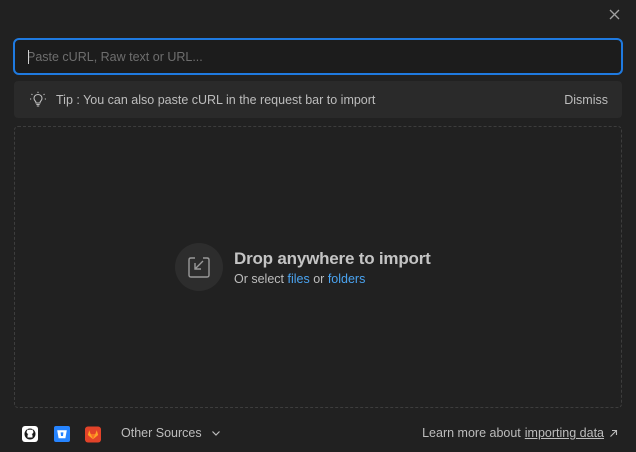 Image resolution: width=636 pixels, height=452 pixels. What do you see at coordinates (332, 258) in the screenshot?
I see `drop-title: Drop anywhere to import` at bounding box center [332, 258].